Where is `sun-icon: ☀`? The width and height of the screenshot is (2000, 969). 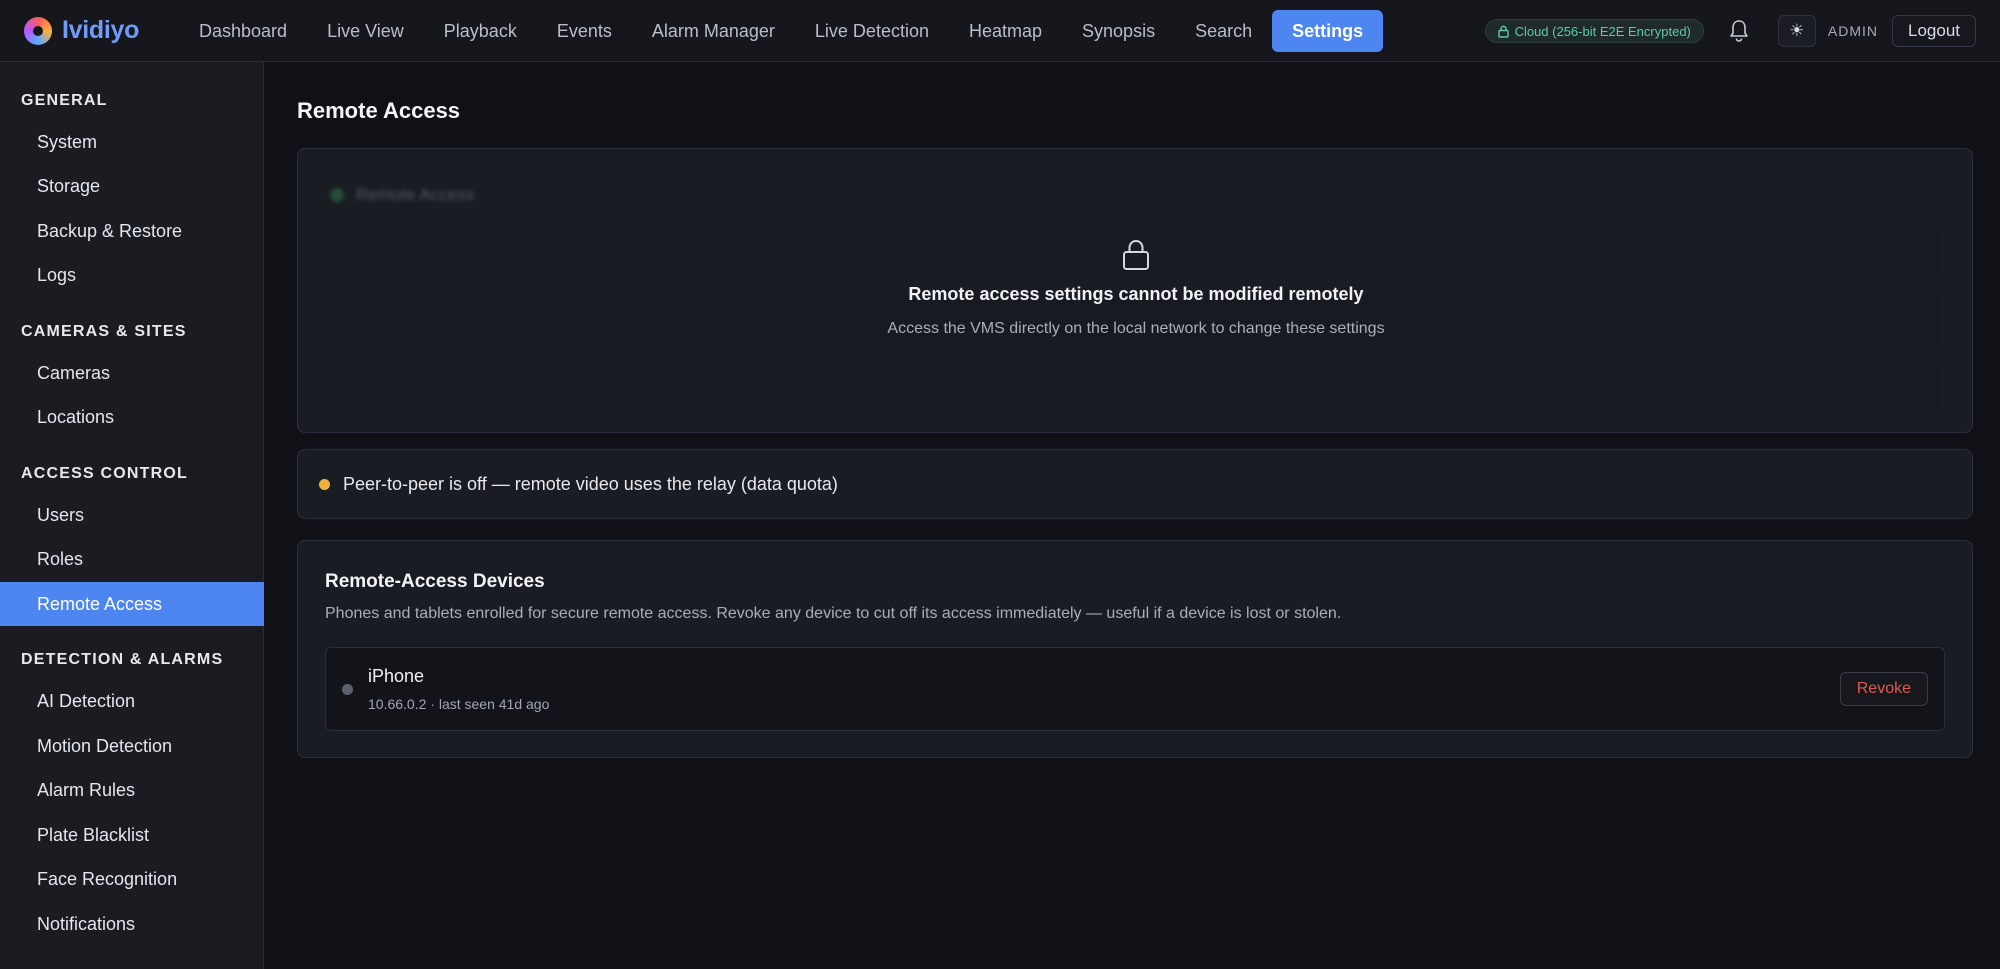 sun-icon: ☀ is located at coordinates (1797, 30).